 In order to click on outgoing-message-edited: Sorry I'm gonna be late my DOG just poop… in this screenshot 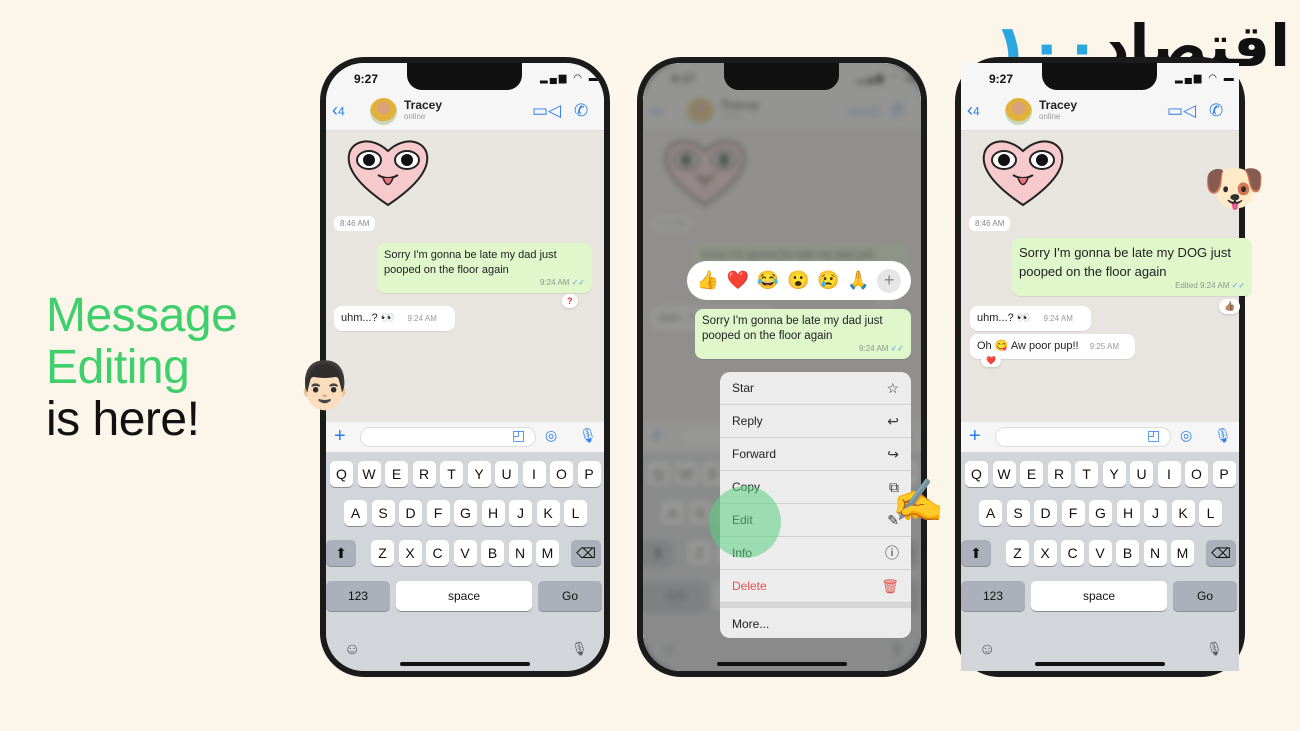, I will do `click(1132, 267)`.